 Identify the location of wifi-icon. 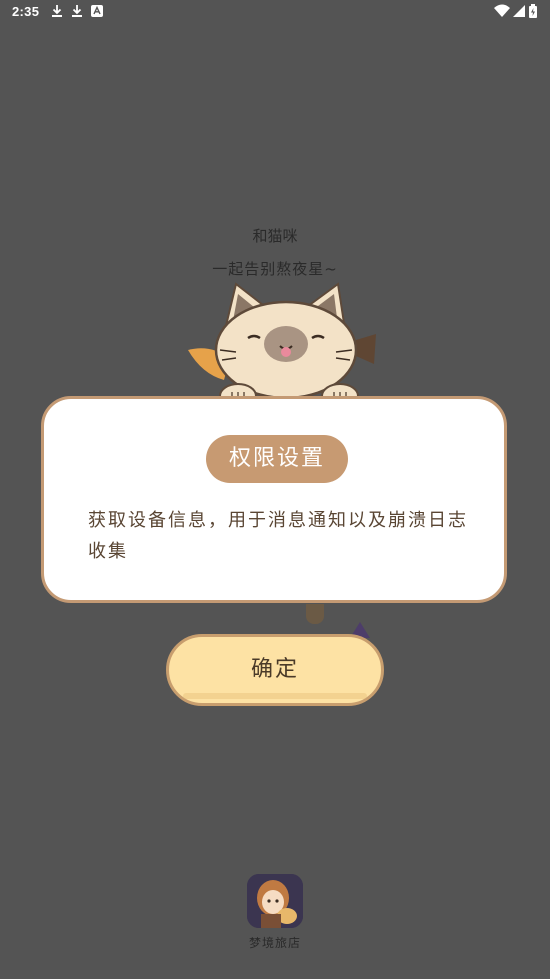
(502, 10).